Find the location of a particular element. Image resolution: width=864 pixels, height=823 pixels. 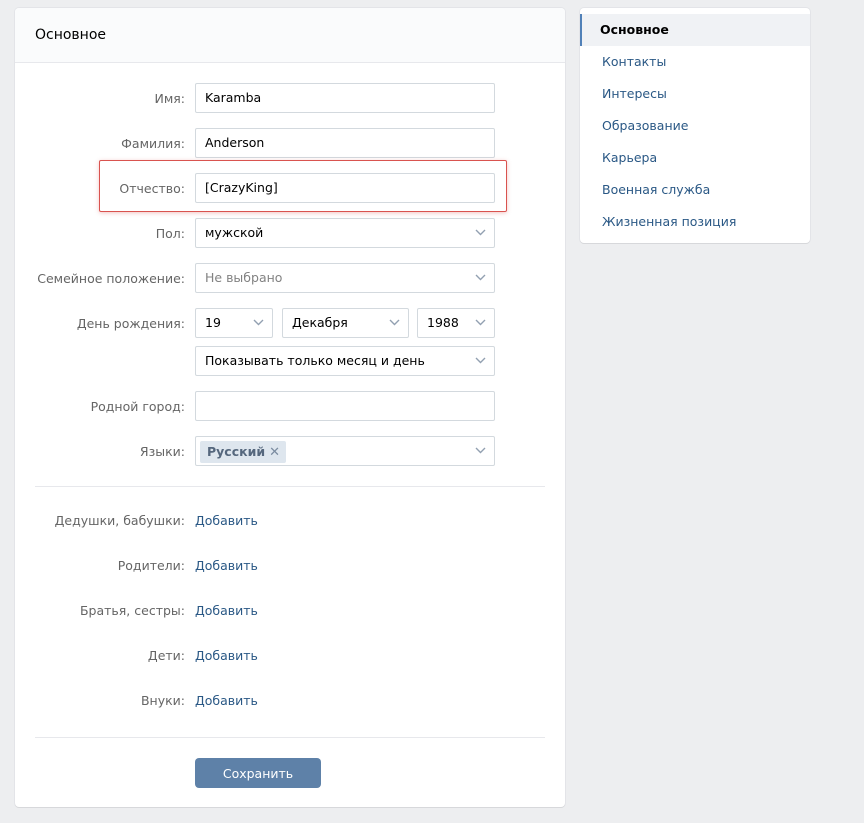

add-parents-link: Добавить is located at coordinates (226, 565).